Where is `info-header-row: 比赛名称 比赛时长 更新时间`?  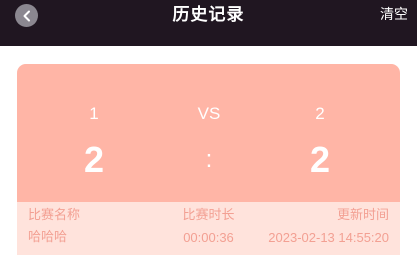 info-header-row: 比赛名称 比赛时长 更新时间 is located at coordinates (208, 216).